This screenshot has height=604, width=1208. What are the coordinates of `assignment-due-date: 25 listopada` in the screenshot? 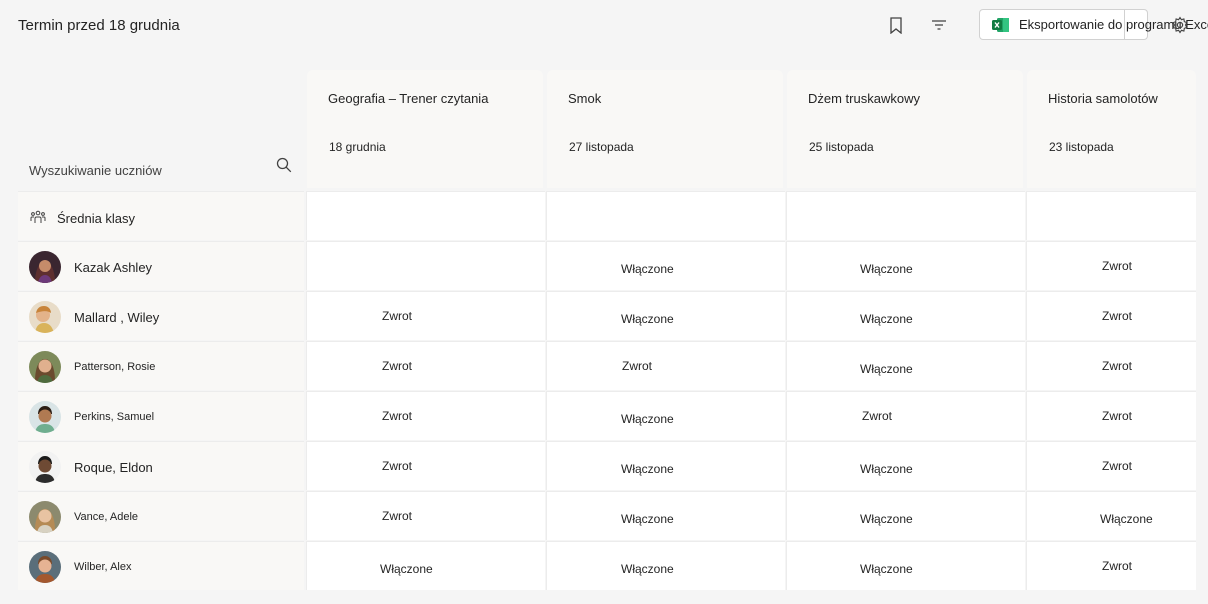 It's located at (841, 147).